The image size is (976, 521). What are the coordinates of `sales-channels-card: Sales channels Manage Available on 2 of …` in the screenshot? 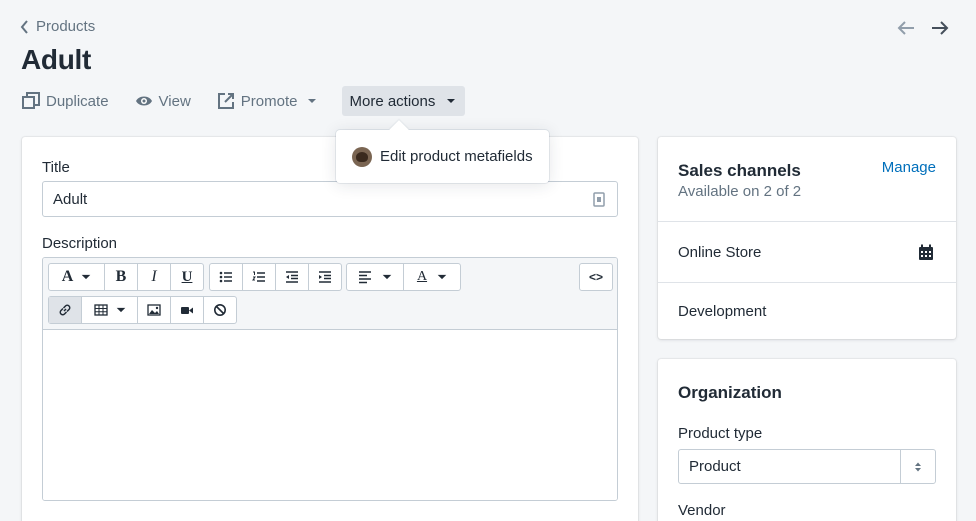 It's located at (807, 238).